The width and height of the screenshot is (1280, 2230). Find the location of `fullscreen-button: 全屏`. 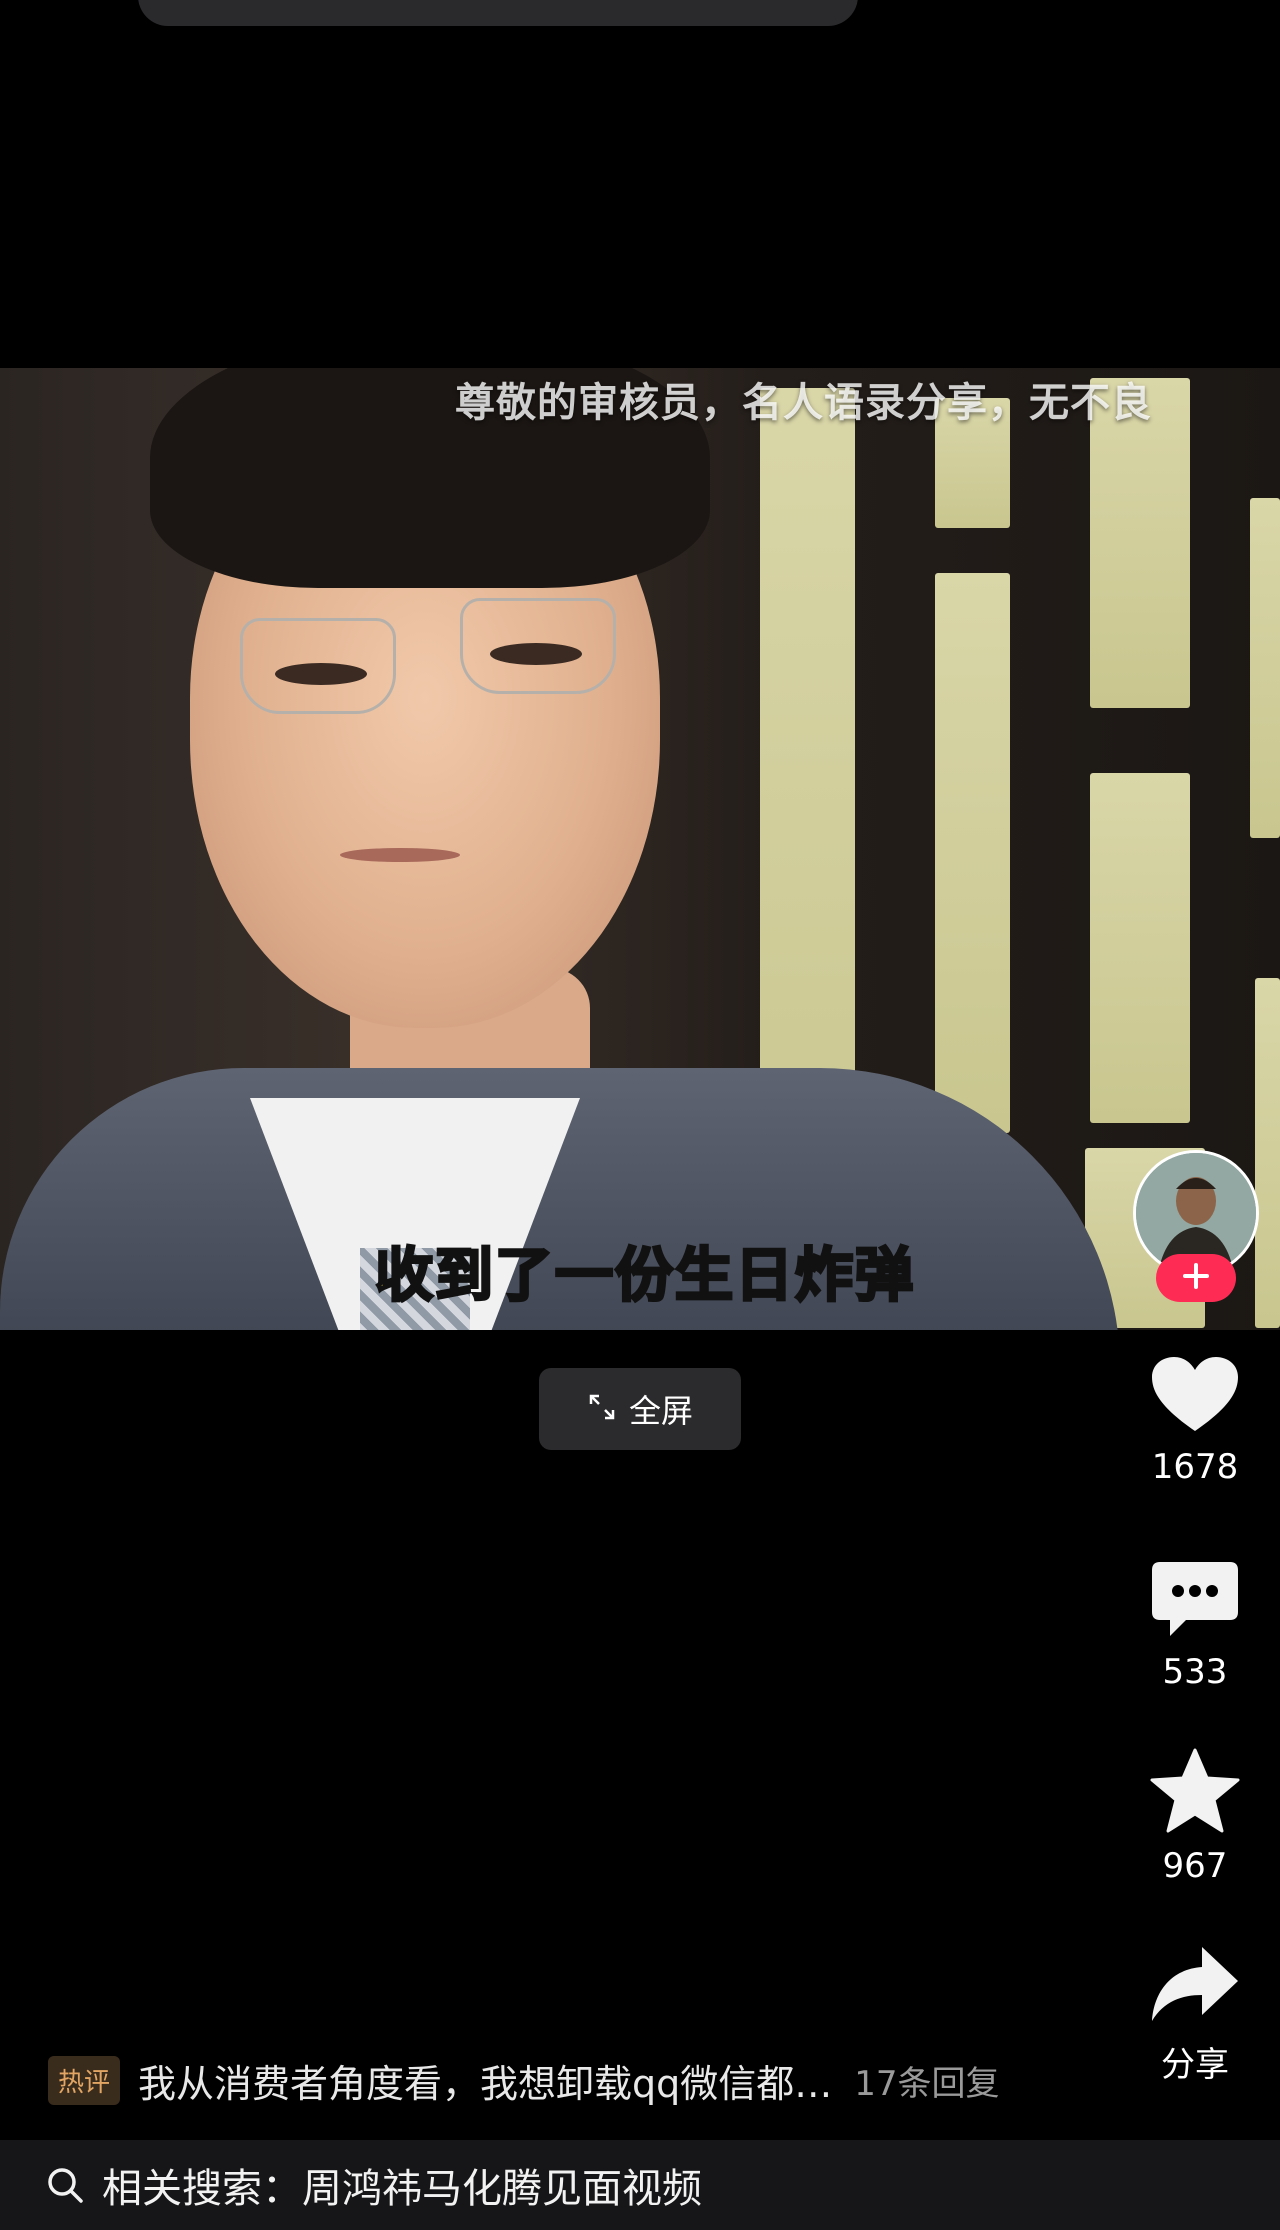

fullscreen-button: 全屏 is located at coordinates (640, 1409).